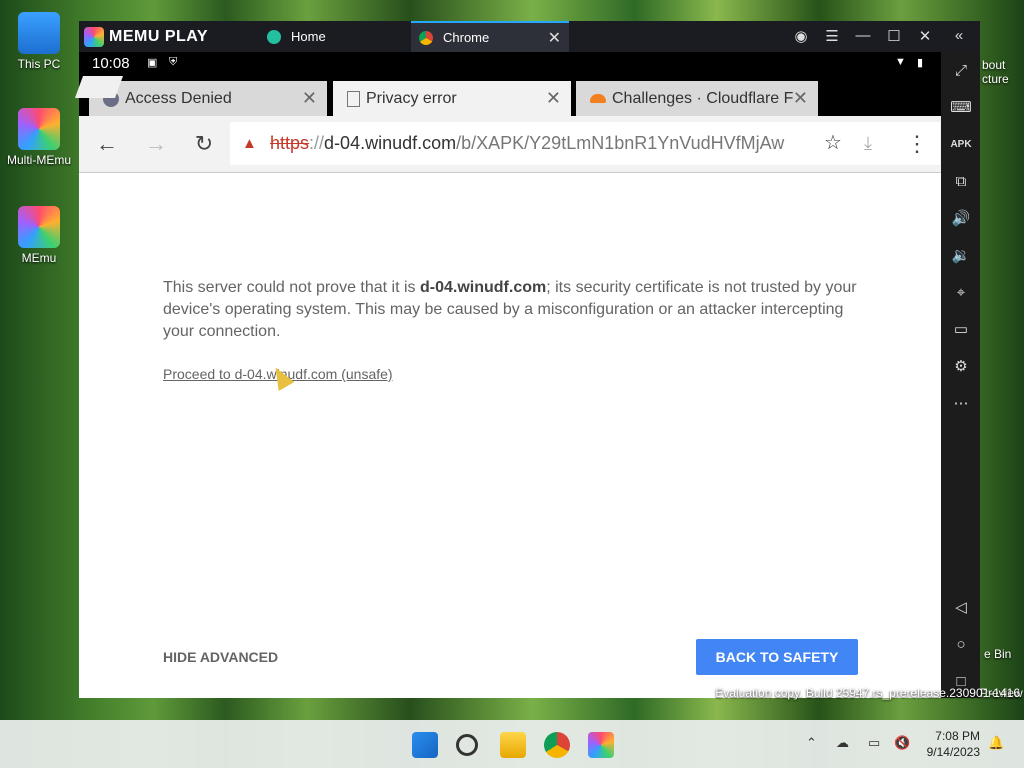 The width and height of the screenshot is (1024, 768). I want to click on desktop-fragment: bout cture, so click(995, 72).